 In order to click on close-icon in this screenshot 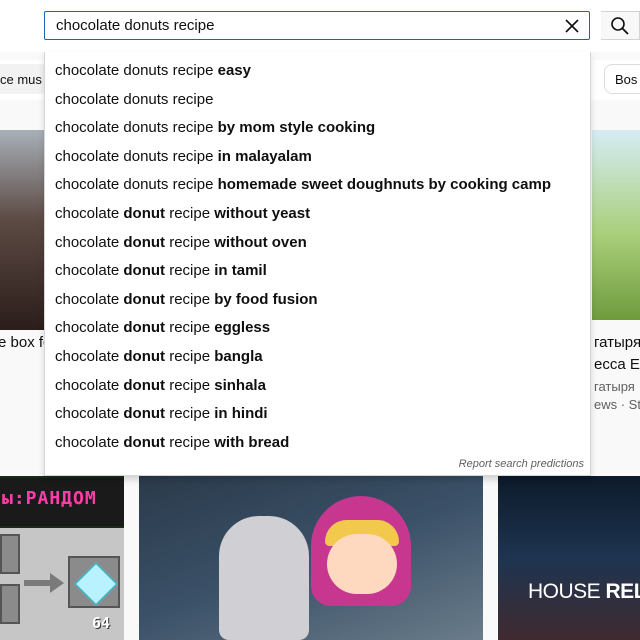, I will do `click(572, 26)`.